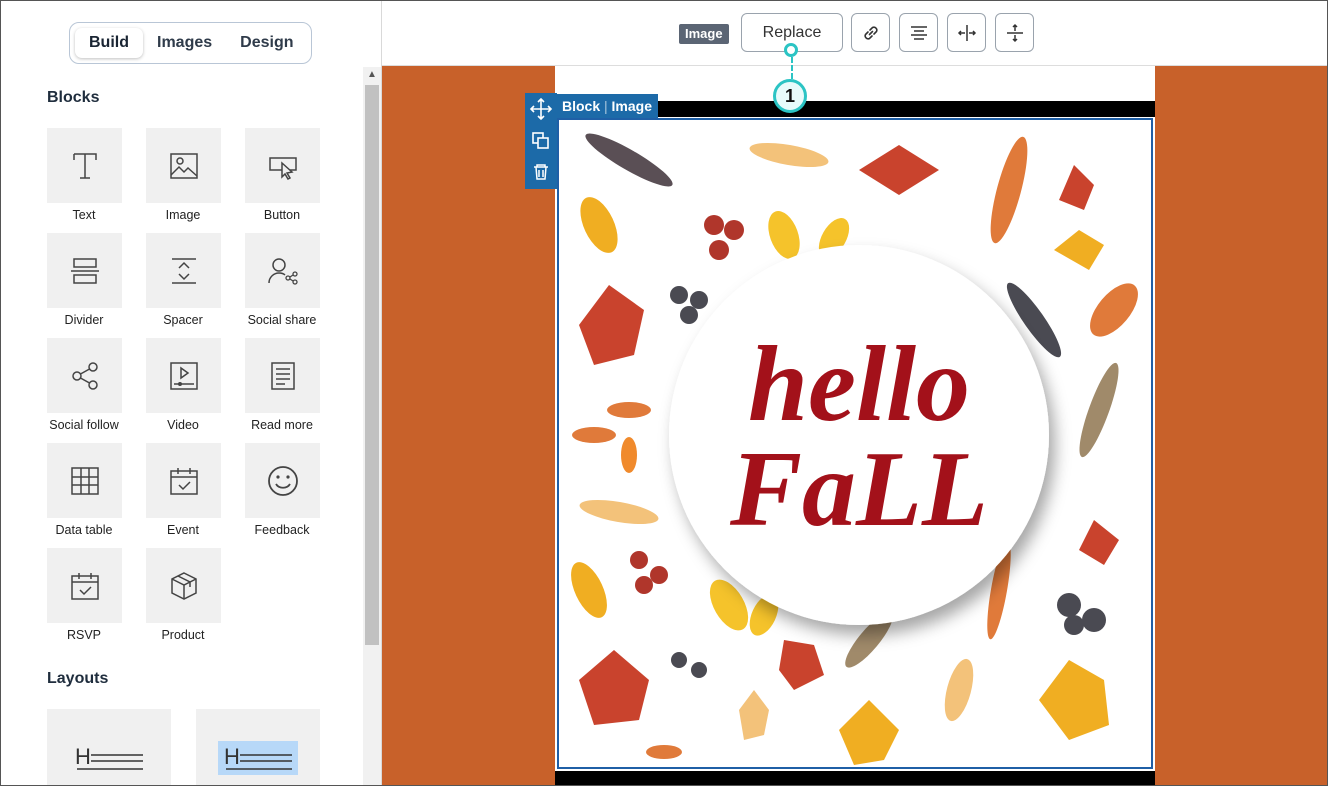  I want to click on block-social-share, so click(282, 270).